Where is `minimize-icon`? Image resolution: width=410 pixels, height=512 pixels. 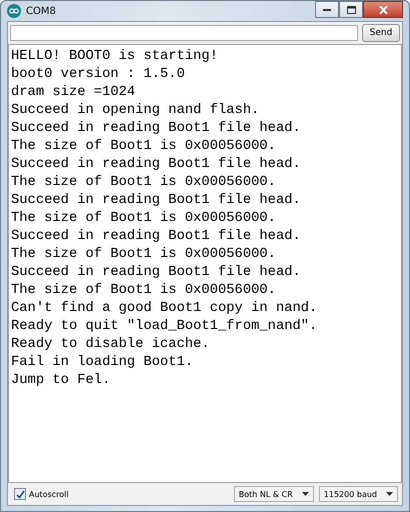
minimize-icon is located at coordinates (327, 9).